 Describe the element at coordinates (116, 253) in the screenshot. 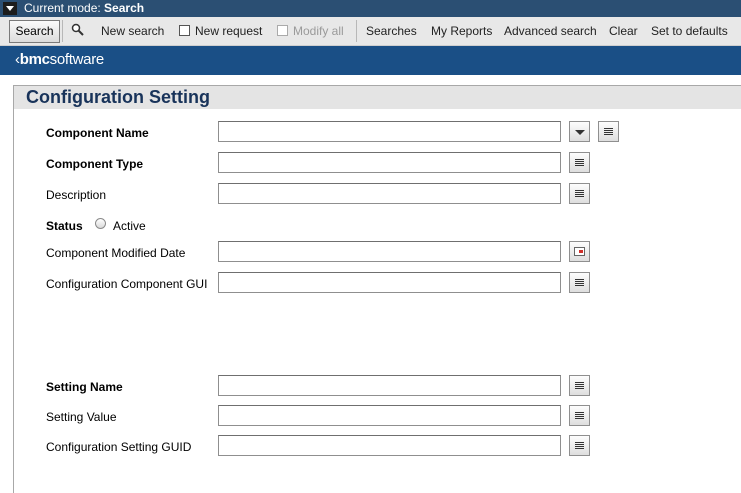

I see `component-modified-date-label: Component Modified Date` at that location.